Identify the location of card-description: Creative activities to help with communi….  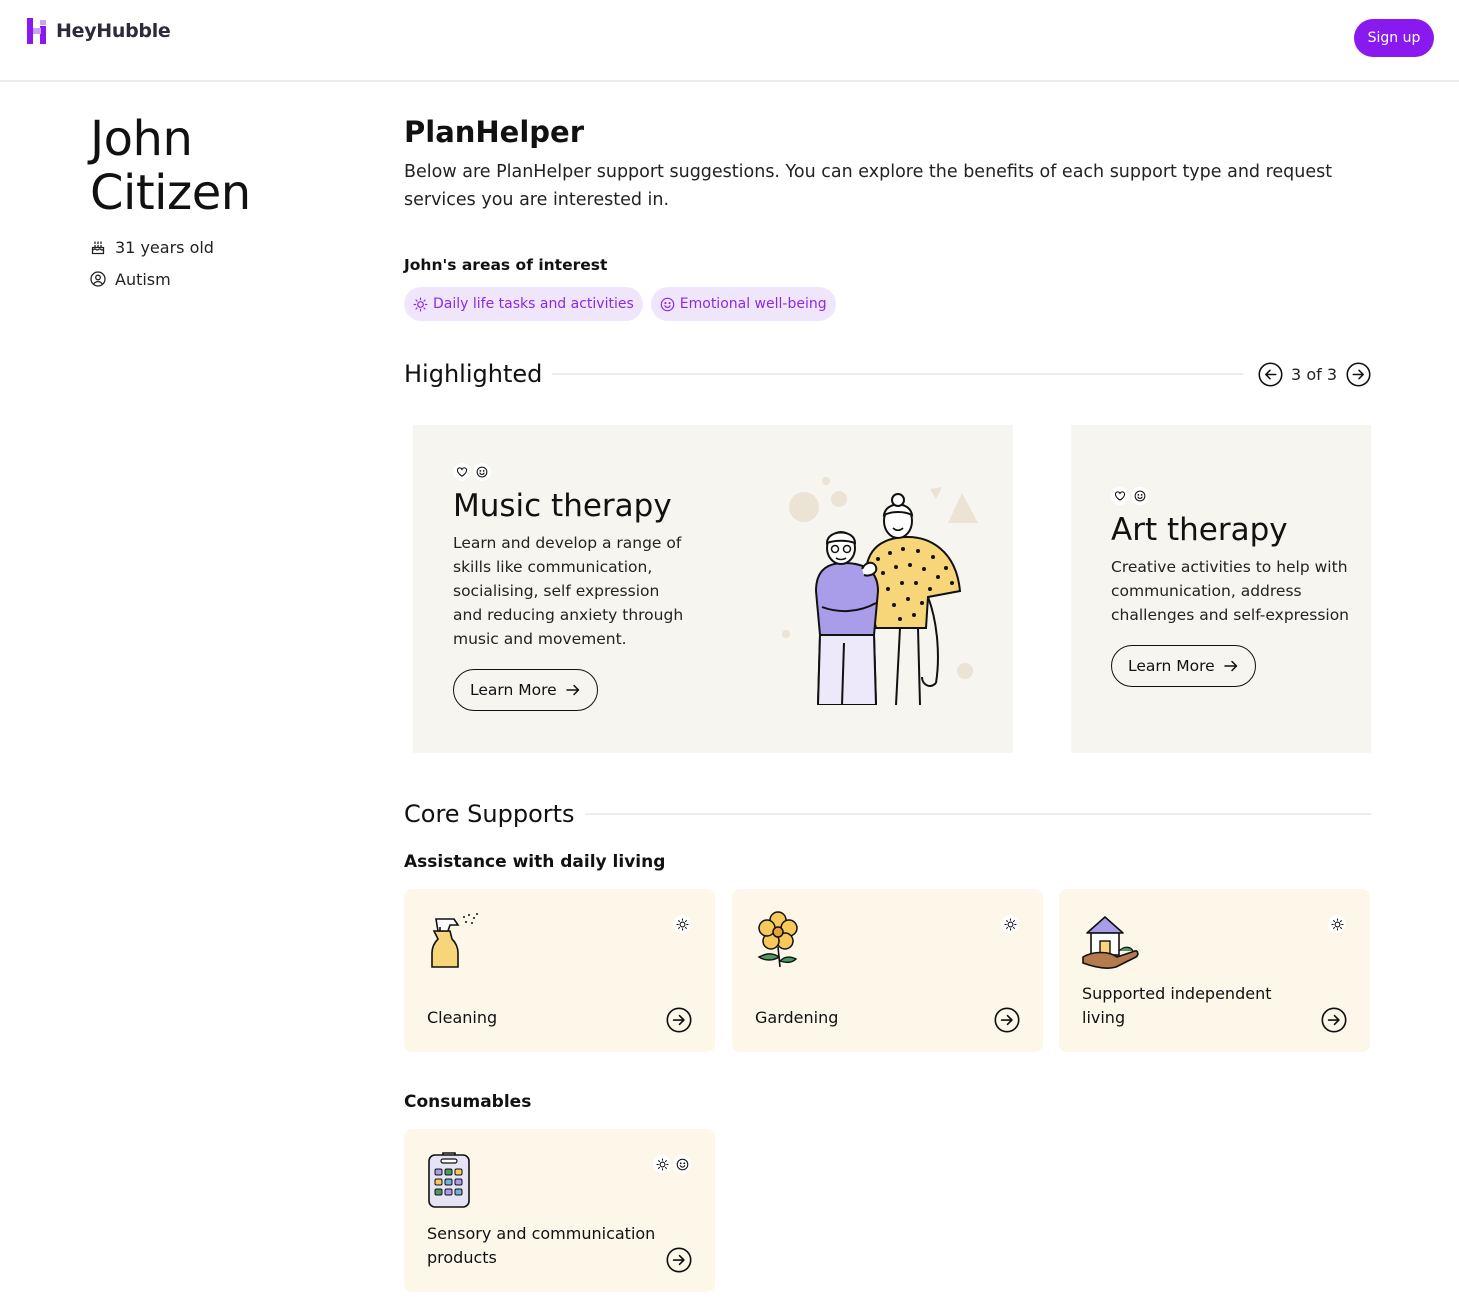
(1230, 591).